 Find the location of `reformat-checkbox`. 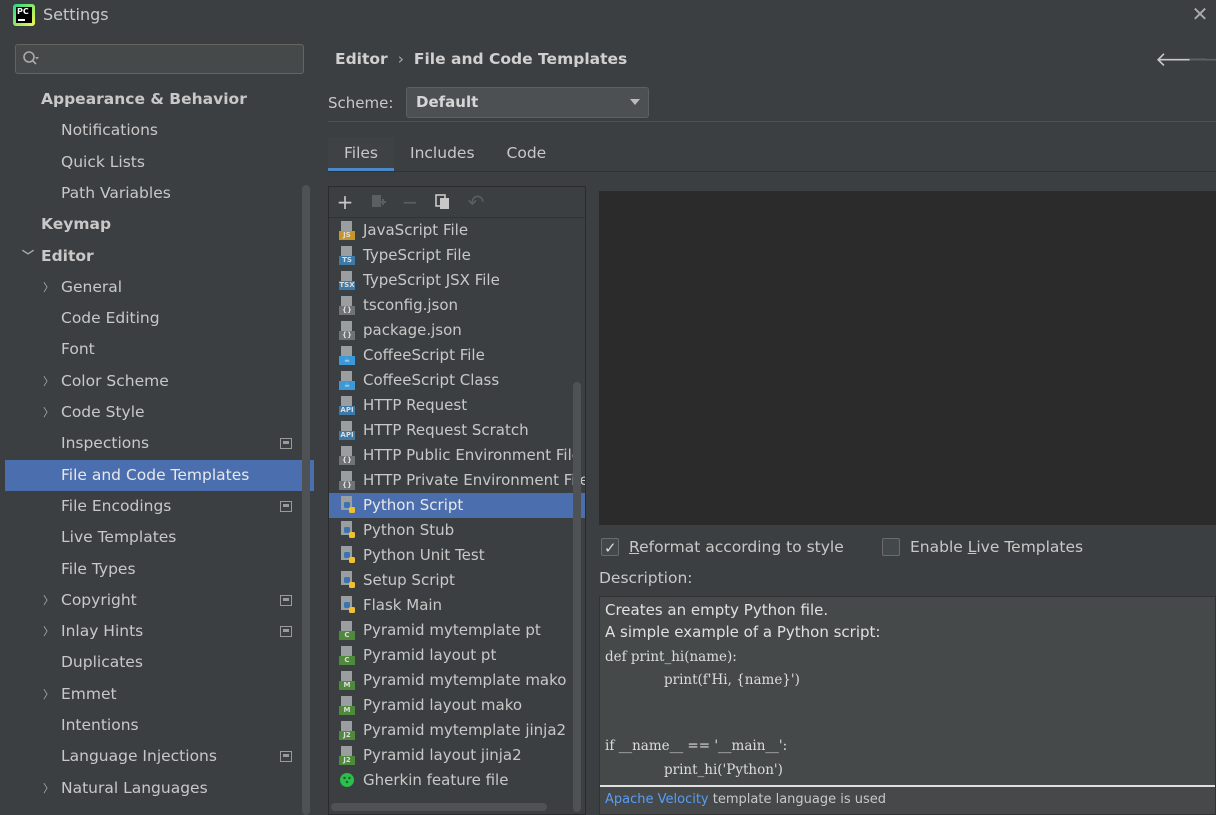

reformat-checkbox is located at coordinates (610, 548).